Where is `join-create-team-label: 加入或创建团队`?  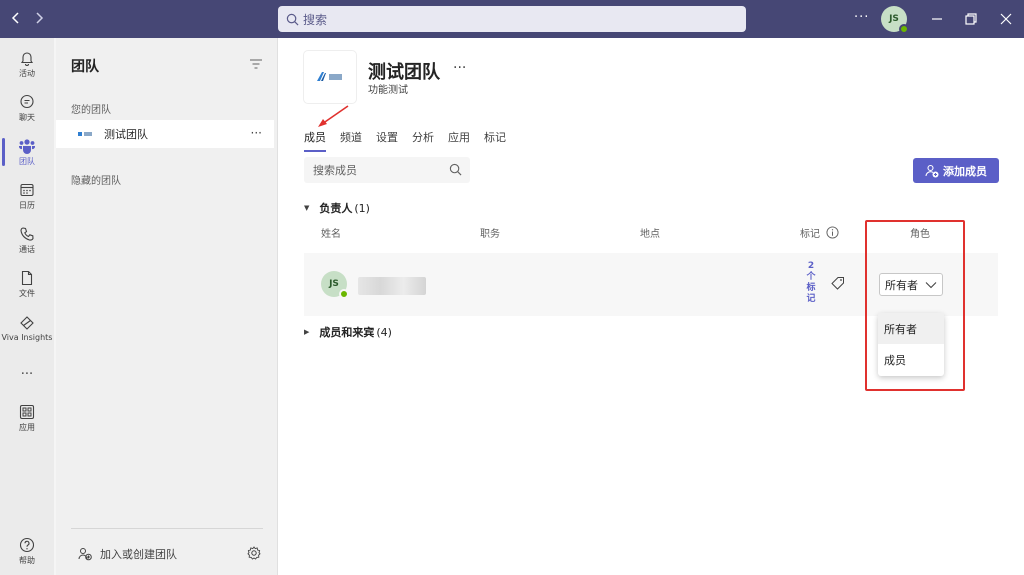 join-create-team-label: 加入或创建团队 is located at coordinates (138, 554).